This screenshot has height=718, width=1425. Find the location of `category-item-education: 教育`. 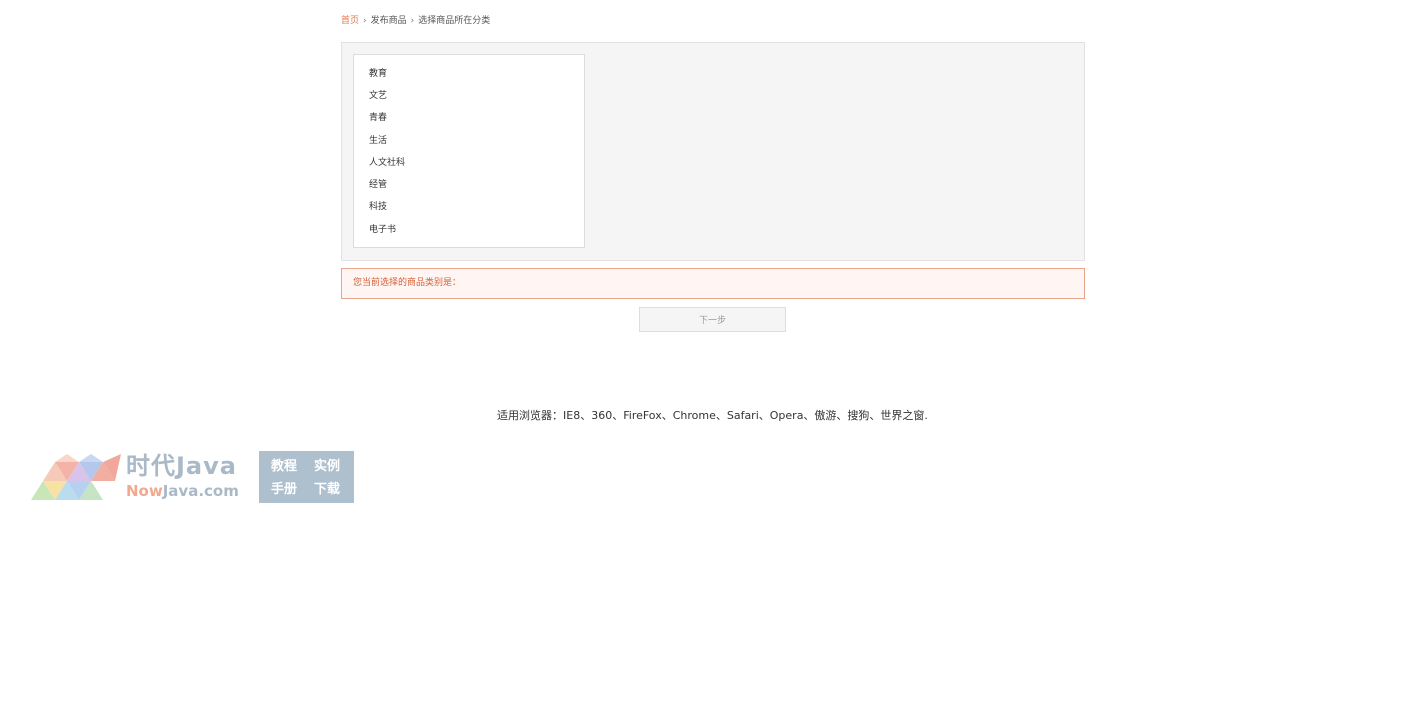

category-item-education: 教育 is located at coordinates (378, 74).